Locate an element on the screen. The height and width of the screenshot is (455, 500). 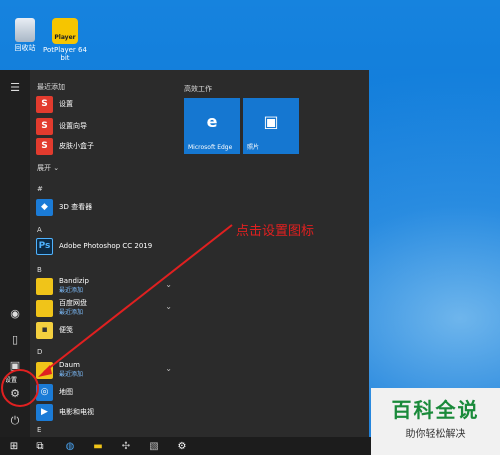
app-book-icon: ▧ is located at coordinates (154, 446).